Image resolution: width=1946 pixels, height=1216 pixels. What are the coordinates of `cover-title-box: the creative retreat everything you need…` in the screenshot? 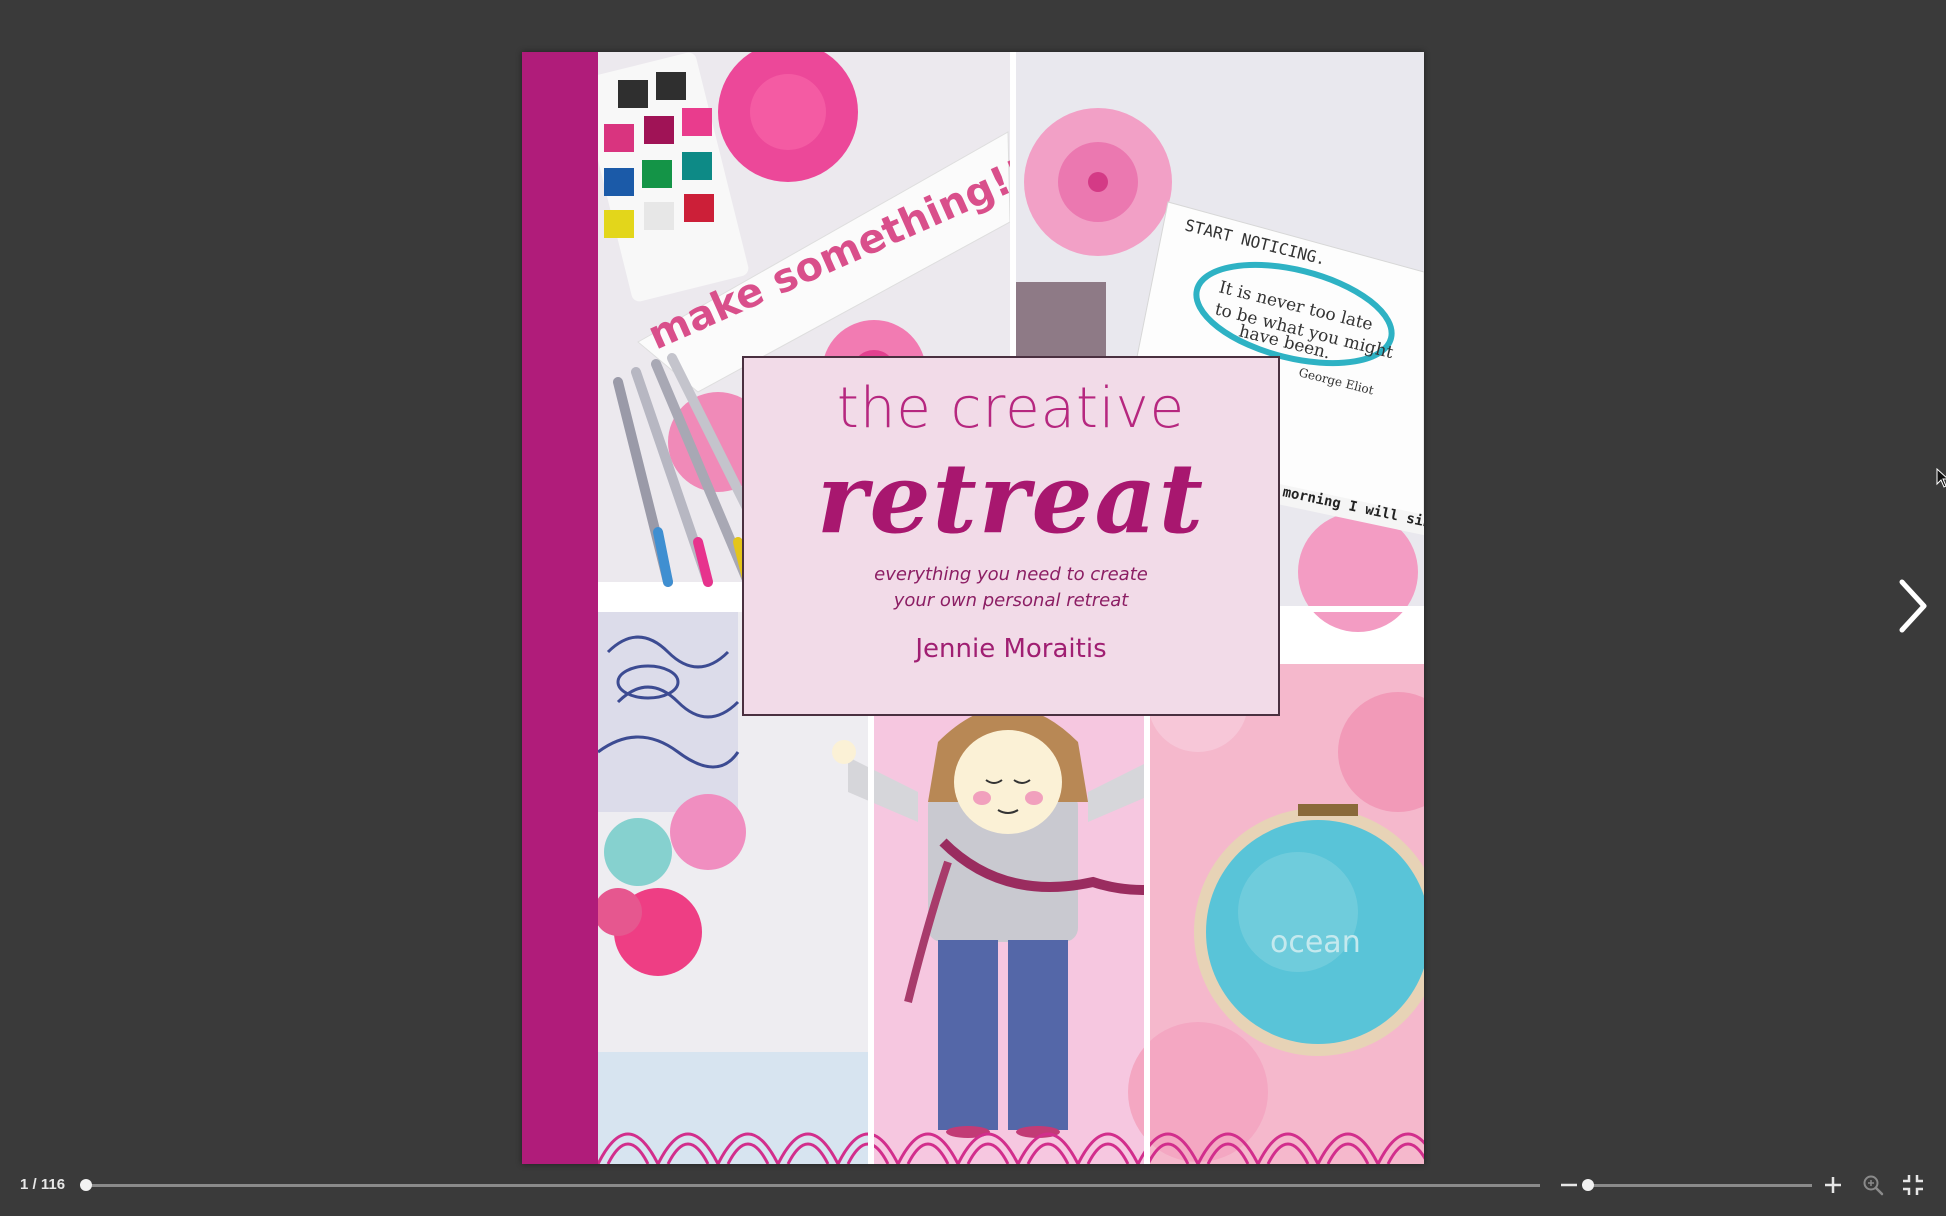 It's located at (1011, 536).